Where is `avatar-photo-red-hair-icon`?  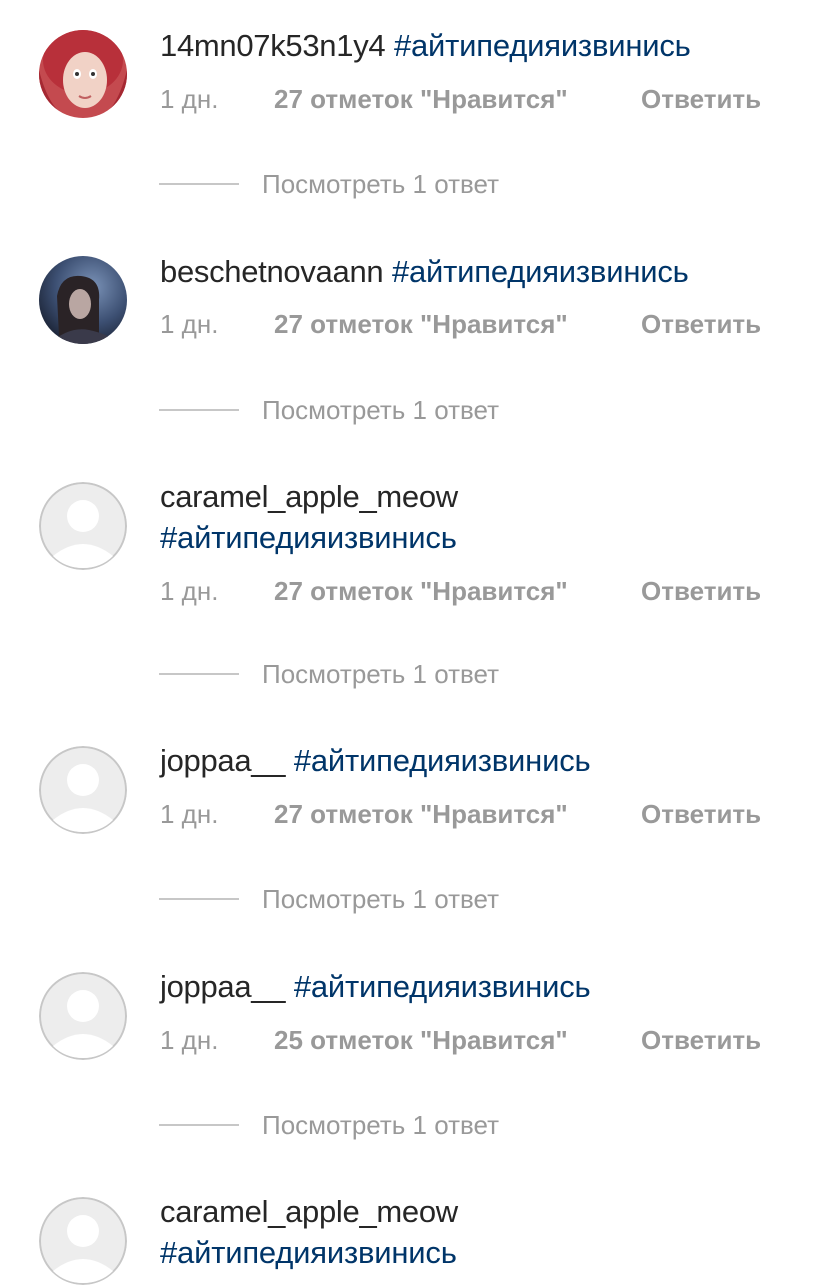 avatar-photo-red-hair-icon is located at coordinates (83, 74).